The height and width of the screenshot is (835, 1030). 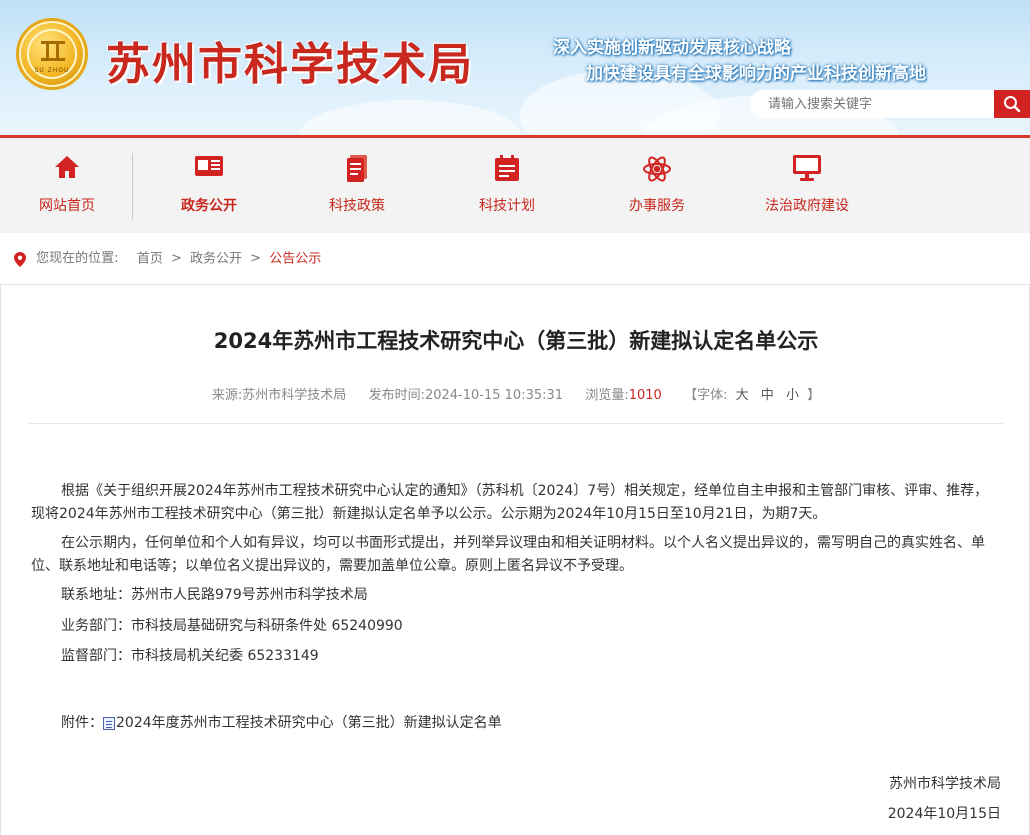 I want to click on document-icon, so click(x=357, y=168).